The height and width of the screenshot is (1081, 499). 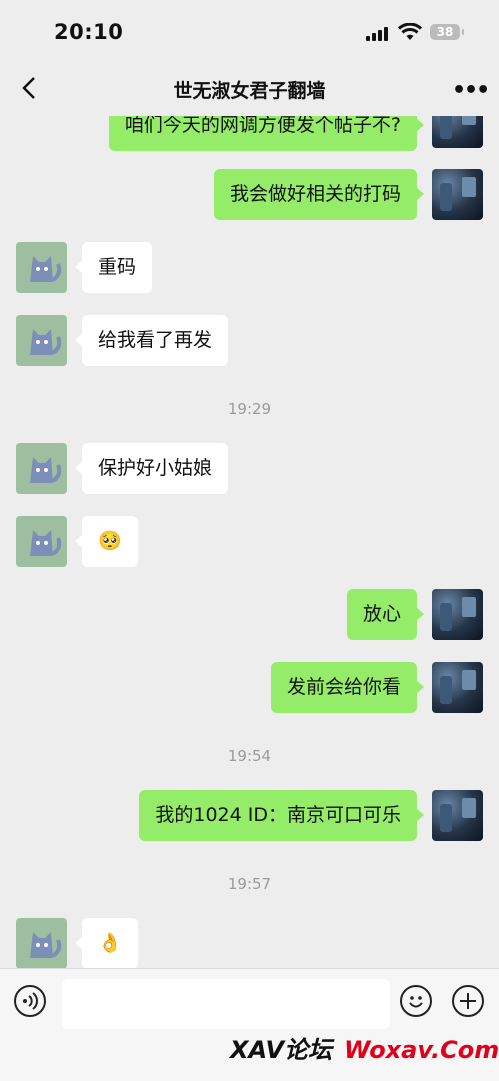 What do you see at coordinates (226, 1004) in the screenshot?
I see `message-input` at bounding box center [226, 1004].